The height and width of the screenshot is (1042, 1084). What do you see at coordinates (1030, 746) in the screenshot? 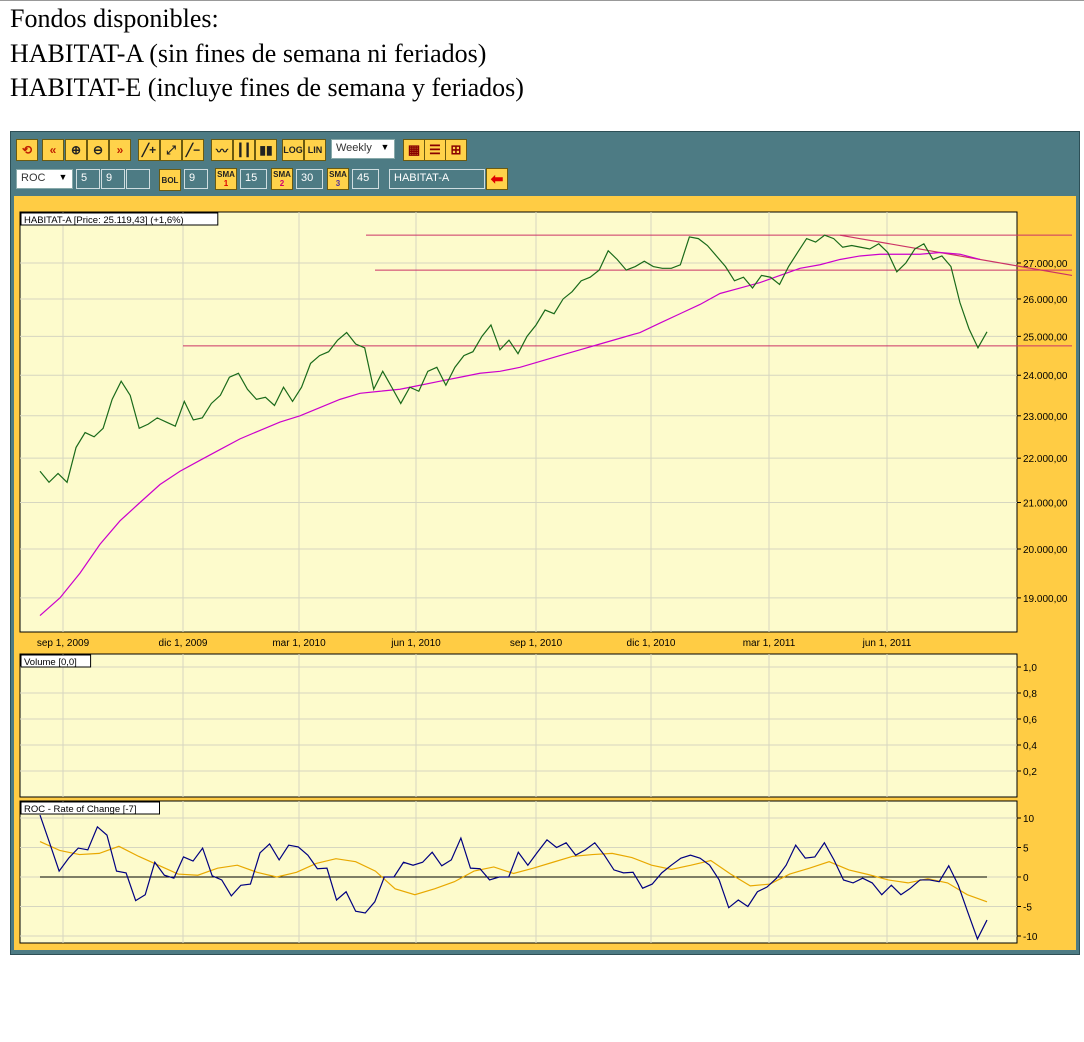
I see `y-tick-label: 0,4` at bounding box center [1030, 746].